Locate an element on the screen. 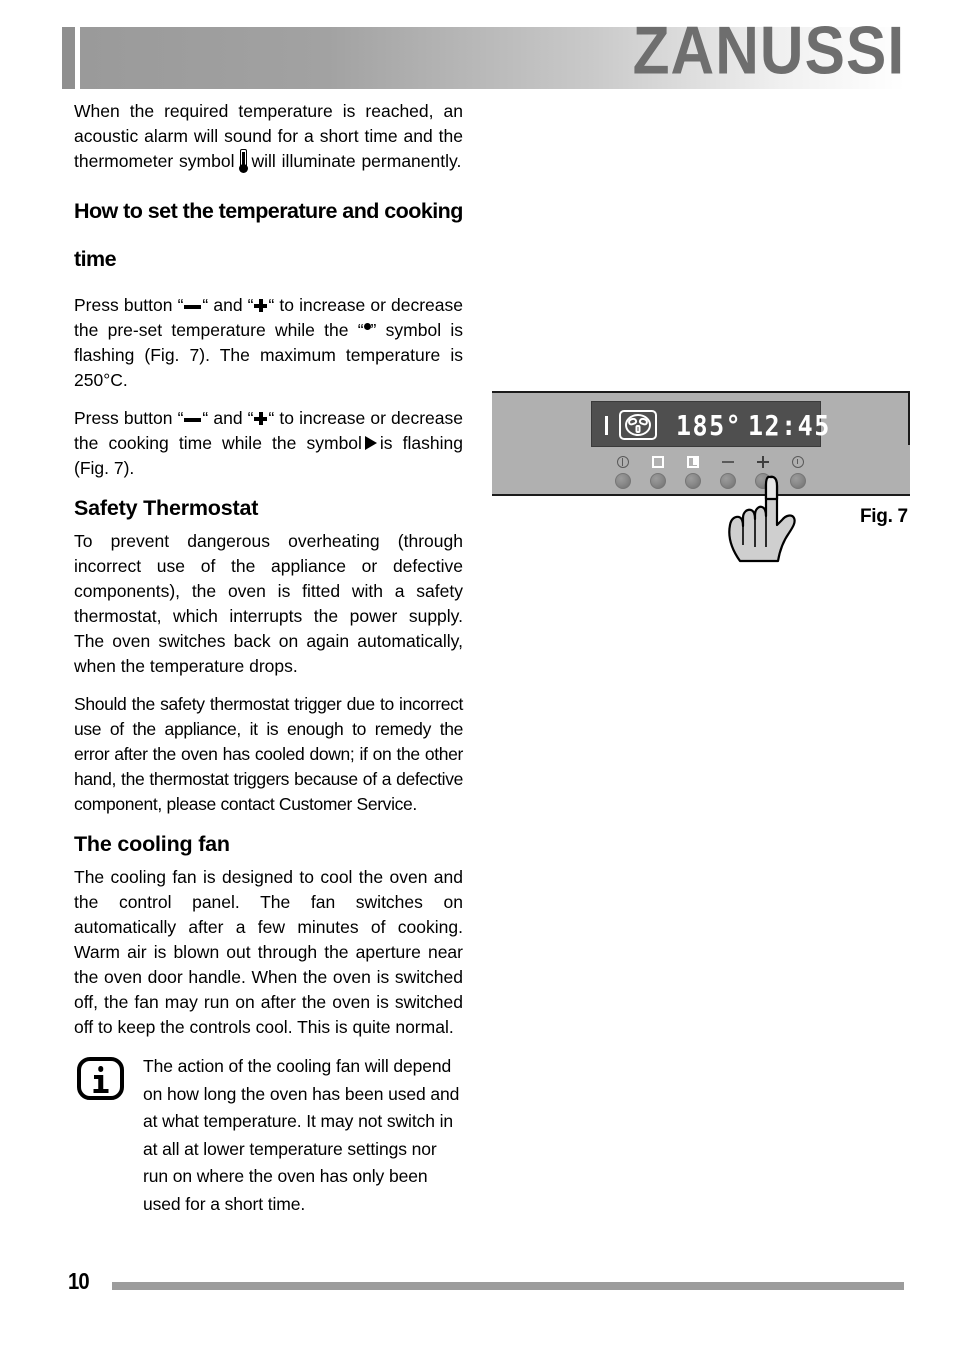  footer-rule is located at coordinates (508, 1286).